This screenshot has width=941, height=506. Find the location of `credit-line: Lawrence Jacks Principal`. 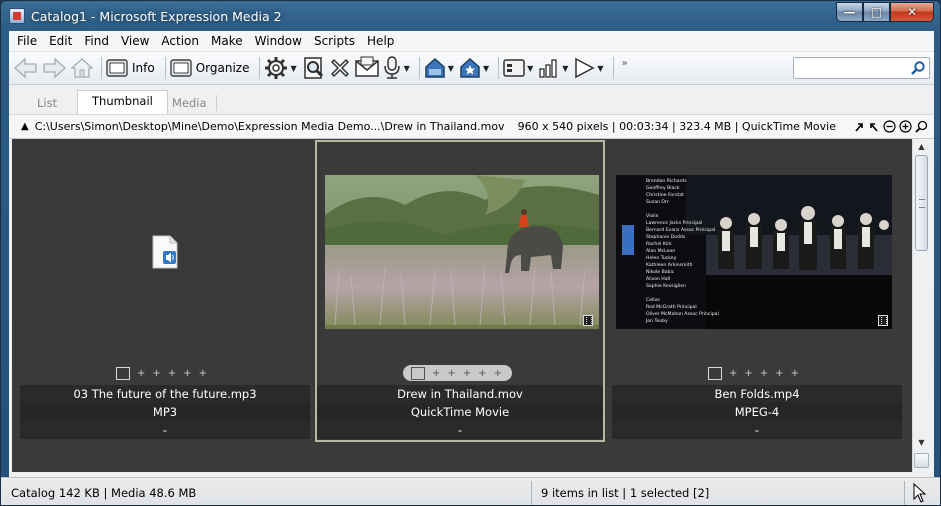

credit-line: Lawrence Jacks Principal is located at coordinates (674, 223).